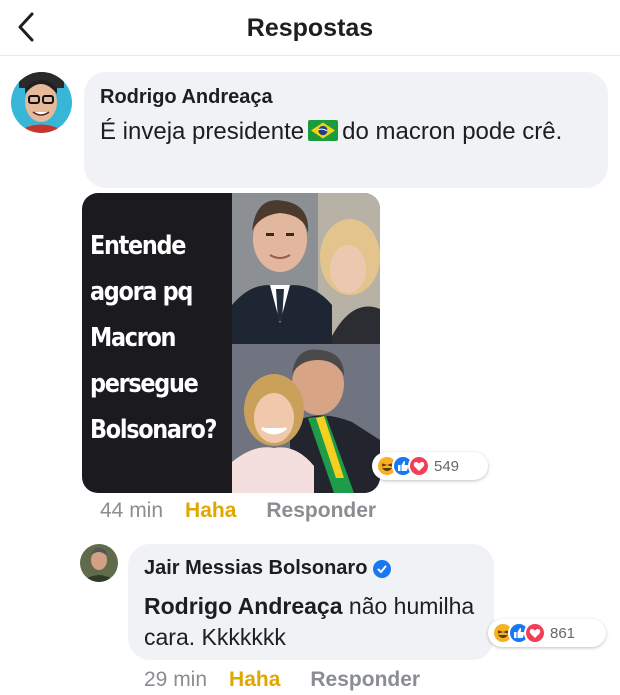 The width and height of the screenshot is (620, 695). Describe the element at coordinates (186, 97) in the screenshot. I see `comment-author: Rodrigo Andreaça` at that location.